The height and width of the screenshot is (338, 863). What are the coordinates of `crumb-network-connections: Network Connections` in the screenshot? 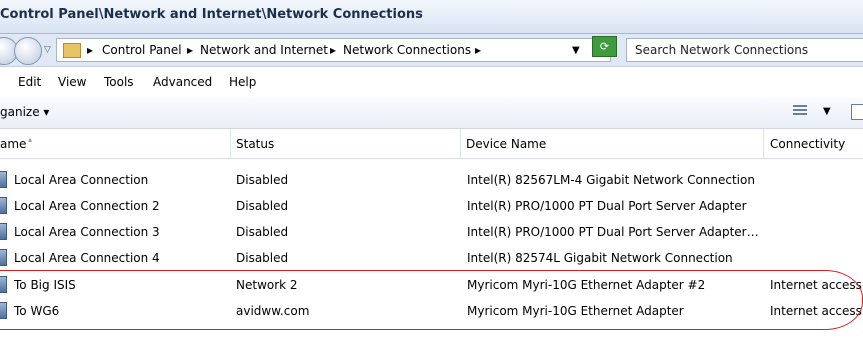 It's located at (407, 50).